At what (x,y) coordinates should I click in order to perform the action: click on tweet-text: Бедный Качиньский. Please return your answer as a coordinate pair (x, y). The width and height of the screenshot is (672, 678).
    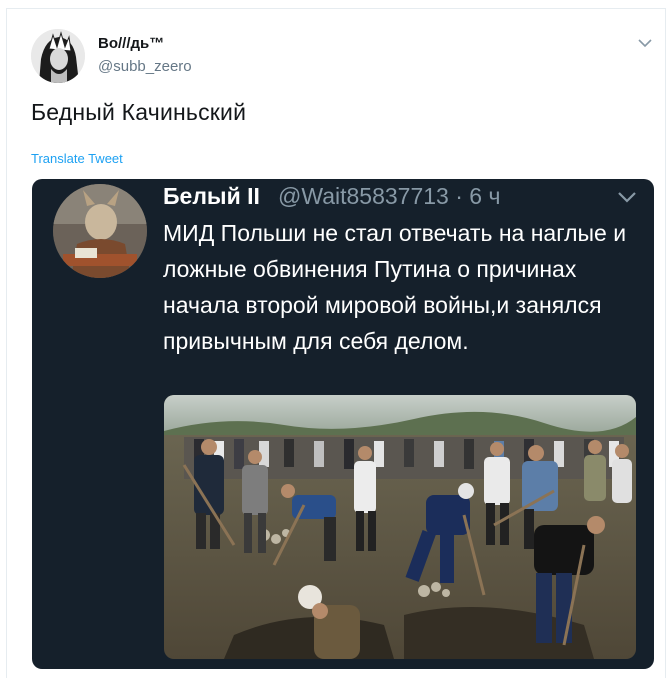
    Looking at the image, I should click on (139, 112).